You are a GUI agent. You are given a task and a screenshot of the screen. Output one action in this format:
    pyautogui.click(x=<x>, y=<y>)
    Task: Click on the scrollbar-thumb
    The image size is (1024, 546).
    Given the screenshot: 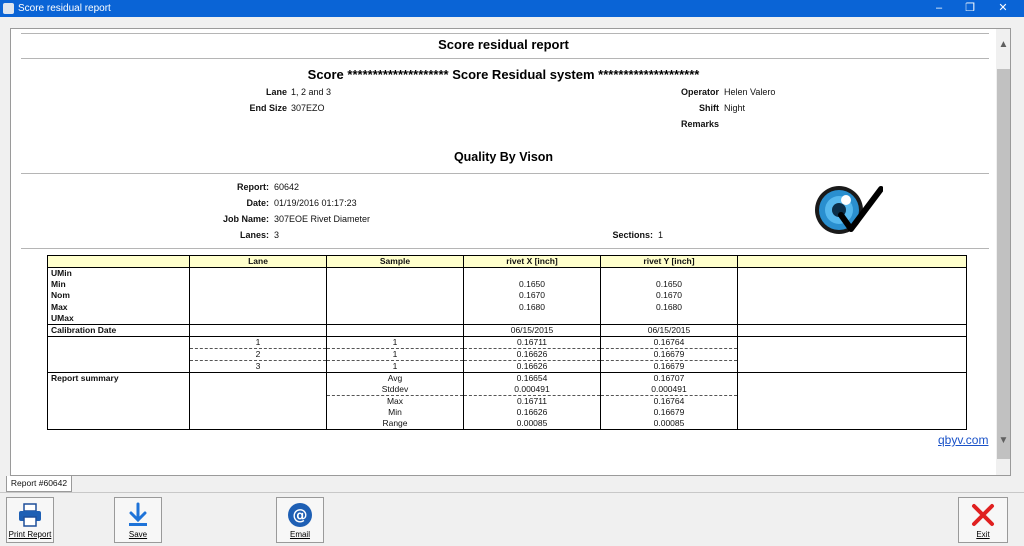 What is the action you would take?
    pyautogui.click(x=1003, y=264)
    